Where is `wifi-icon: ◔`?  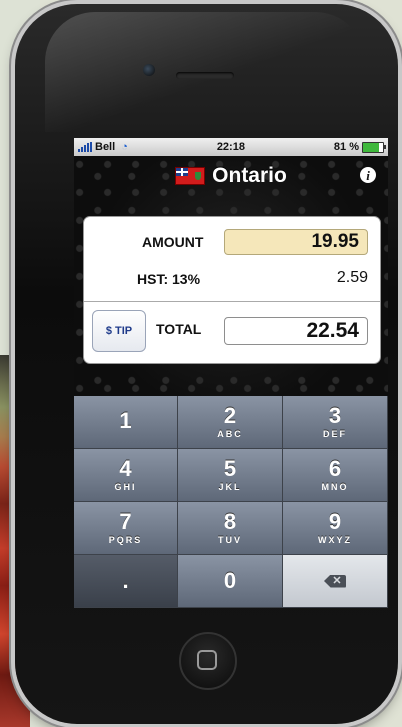 wifi-icon: ◔ is located at coordinates (124, 147).